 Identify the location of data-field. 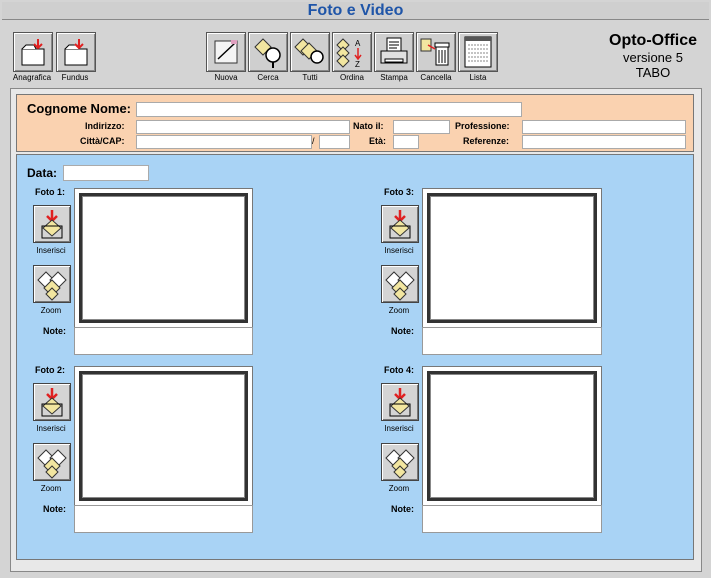
(106, 173).